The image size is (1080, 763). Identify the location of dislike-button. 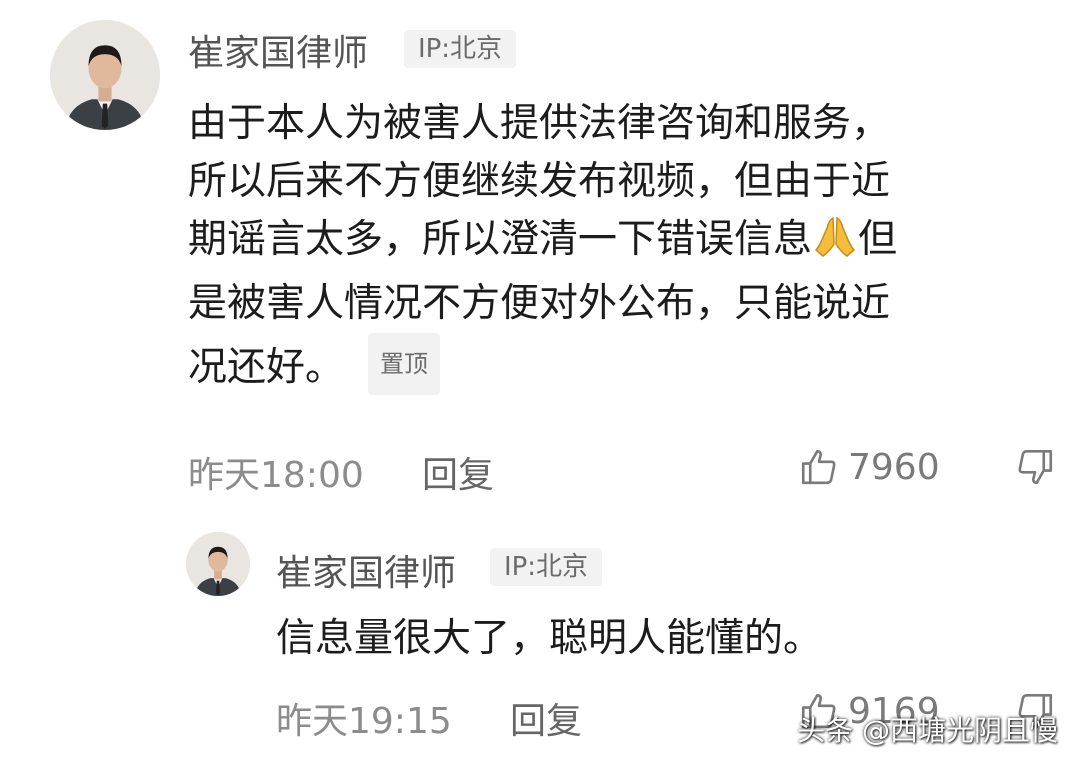
(1035, 467).